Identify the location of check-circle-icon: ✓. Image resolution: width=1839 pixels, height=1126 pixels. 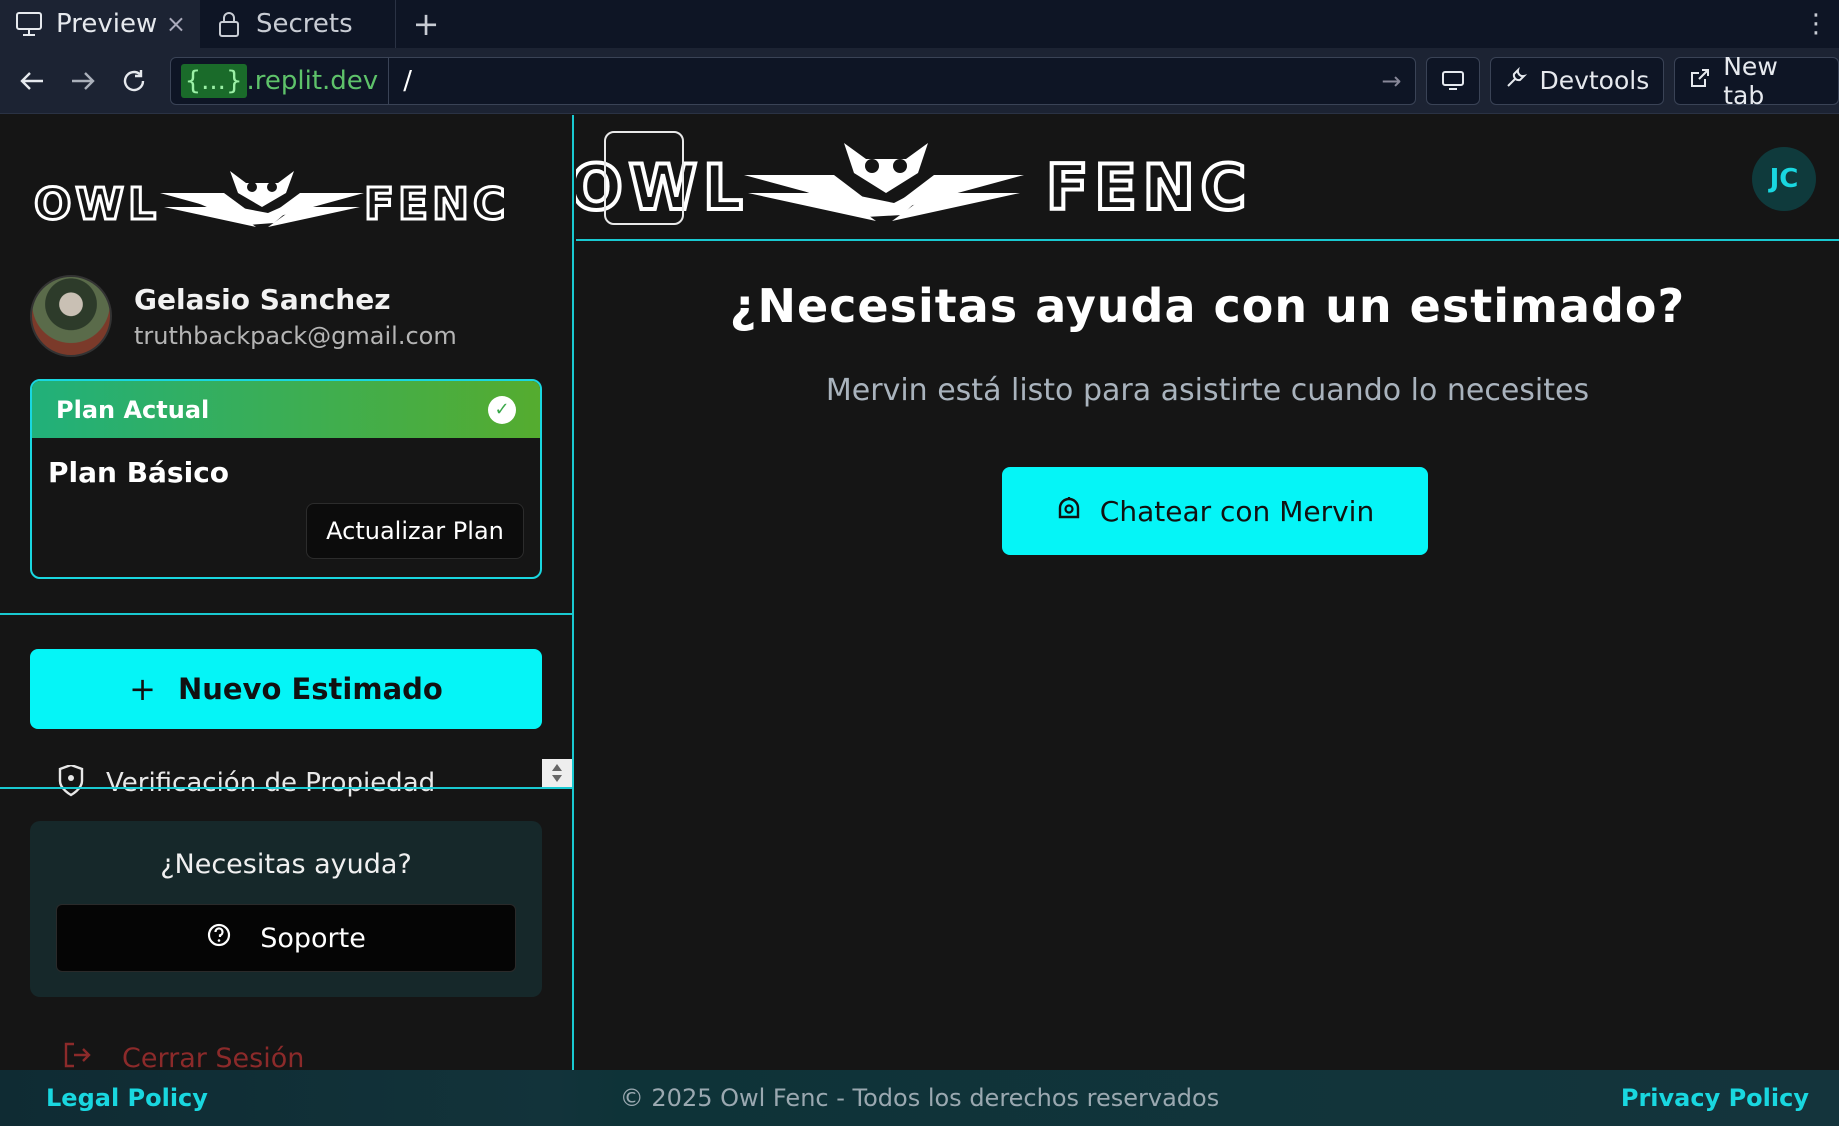
(502, 409).